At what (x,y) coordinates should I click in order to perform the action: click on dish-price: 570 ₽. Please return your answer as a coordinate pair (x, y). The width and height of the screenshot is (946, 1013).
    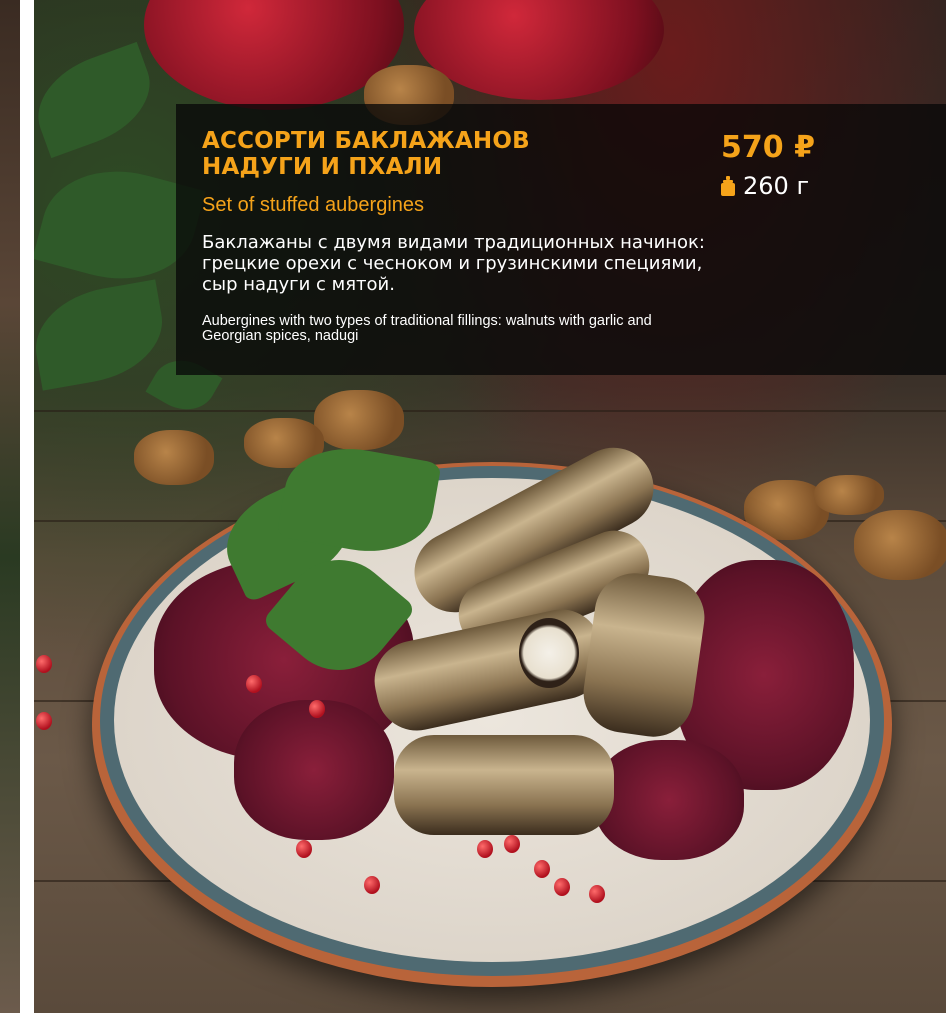
    Looking at the image, I should click on (768, 147).